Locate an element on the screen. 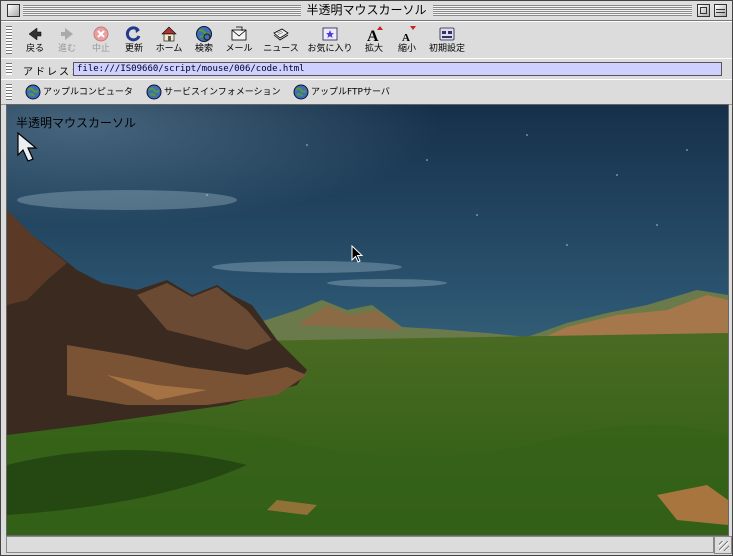 This screenshot has width=733, height=556. favorites-icon is located at coordinates (330, 34).